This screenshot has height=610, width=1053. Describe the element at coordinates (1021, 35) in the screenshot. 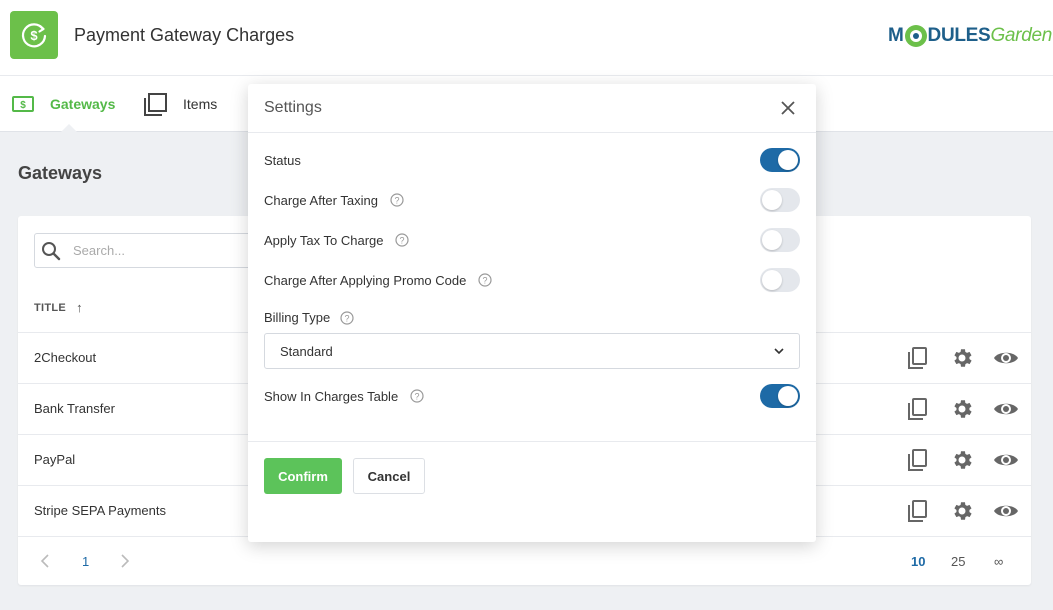

I see `brand-text-garden: Garden` at that location.